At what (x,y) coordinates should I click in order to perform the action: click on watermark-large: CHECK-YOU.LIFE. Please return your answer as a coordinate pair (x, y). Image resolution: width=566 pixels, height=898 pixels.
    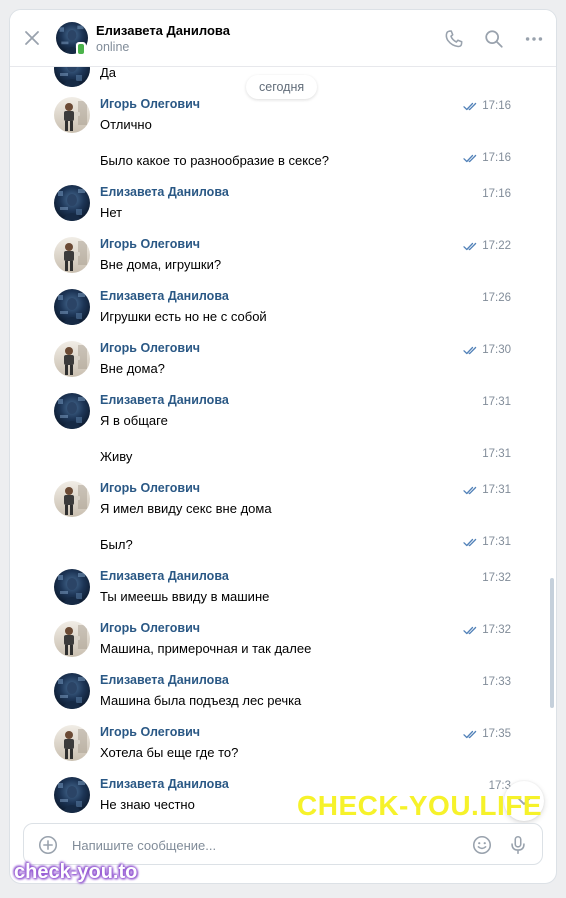
    Looking at the image, I should click on (419, 805).